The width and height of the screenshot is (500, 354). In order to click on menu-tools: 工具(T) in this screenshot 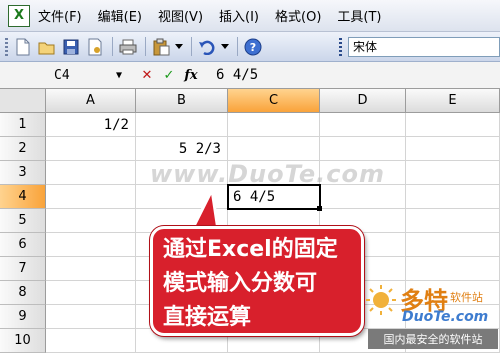, I will do `click(359, 15)`.